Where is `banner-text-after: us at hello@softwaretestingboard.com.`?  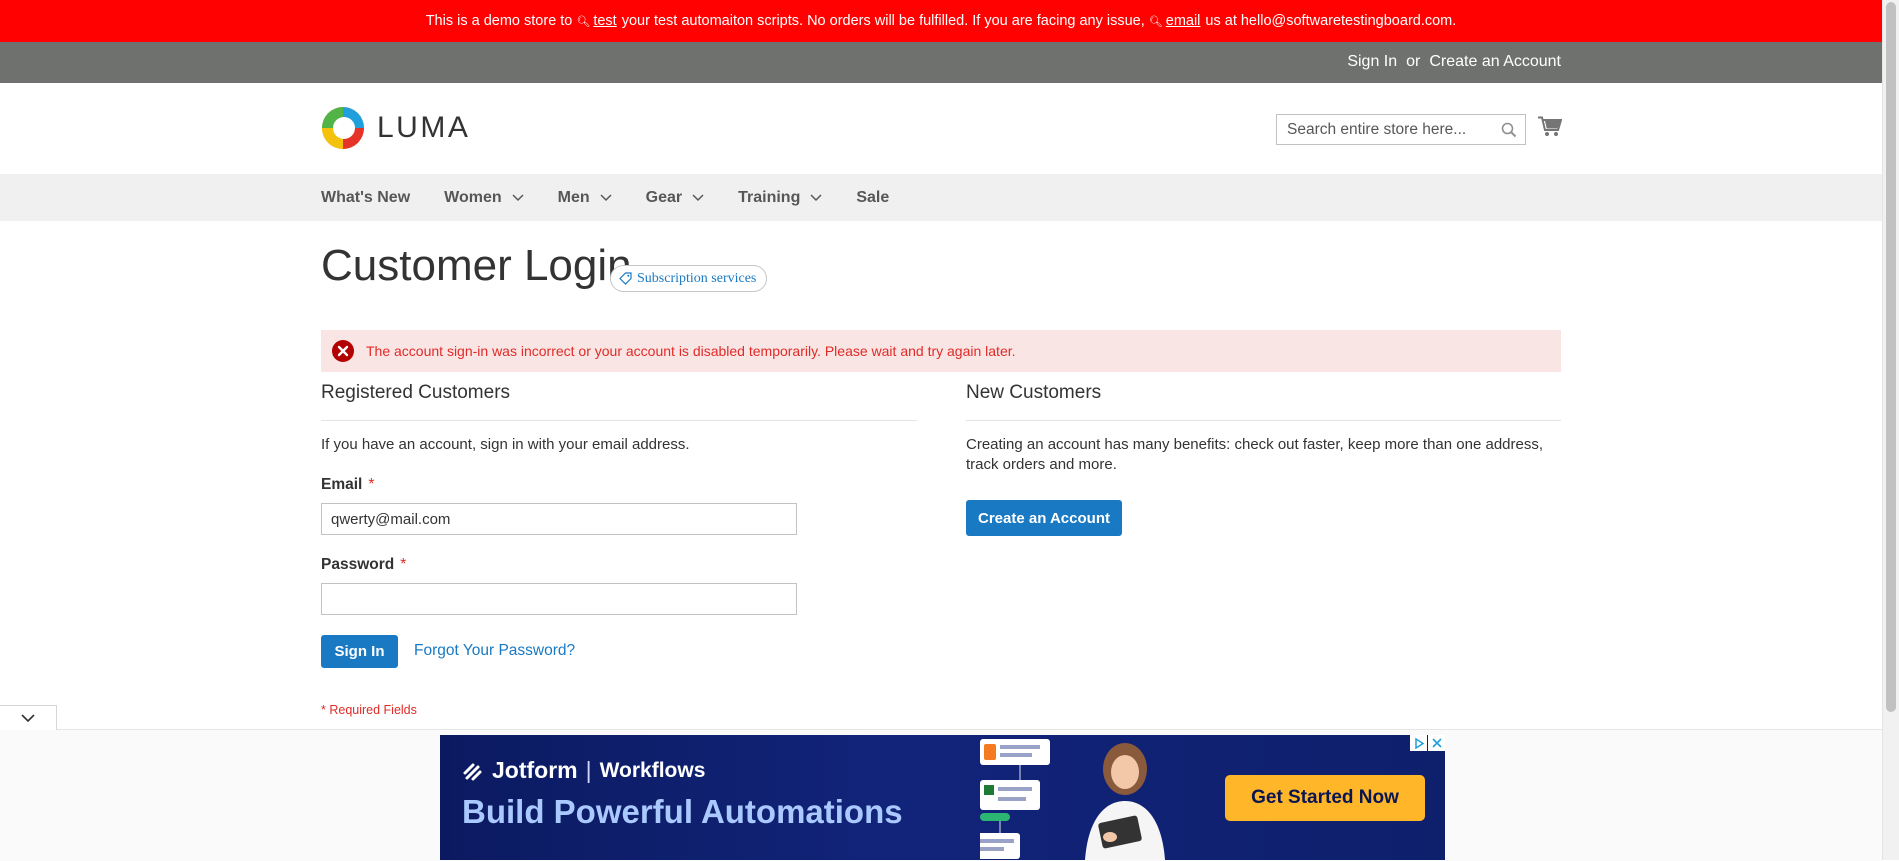 banner-text-after: us at hello@softwaretestingboard.com. is located at coordinates (1331, 21).